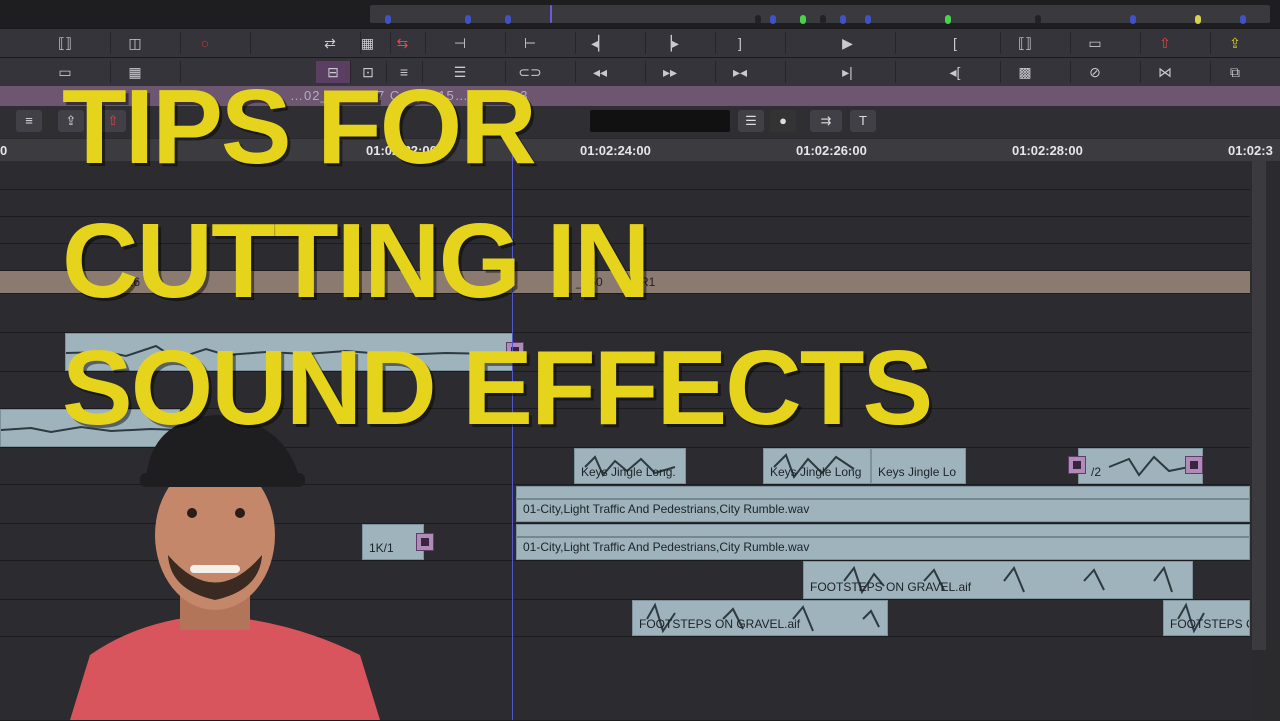  Describe the element at coordinates (783, 121) in the screenshot. I see `record-circle-icon: ●` at that location.